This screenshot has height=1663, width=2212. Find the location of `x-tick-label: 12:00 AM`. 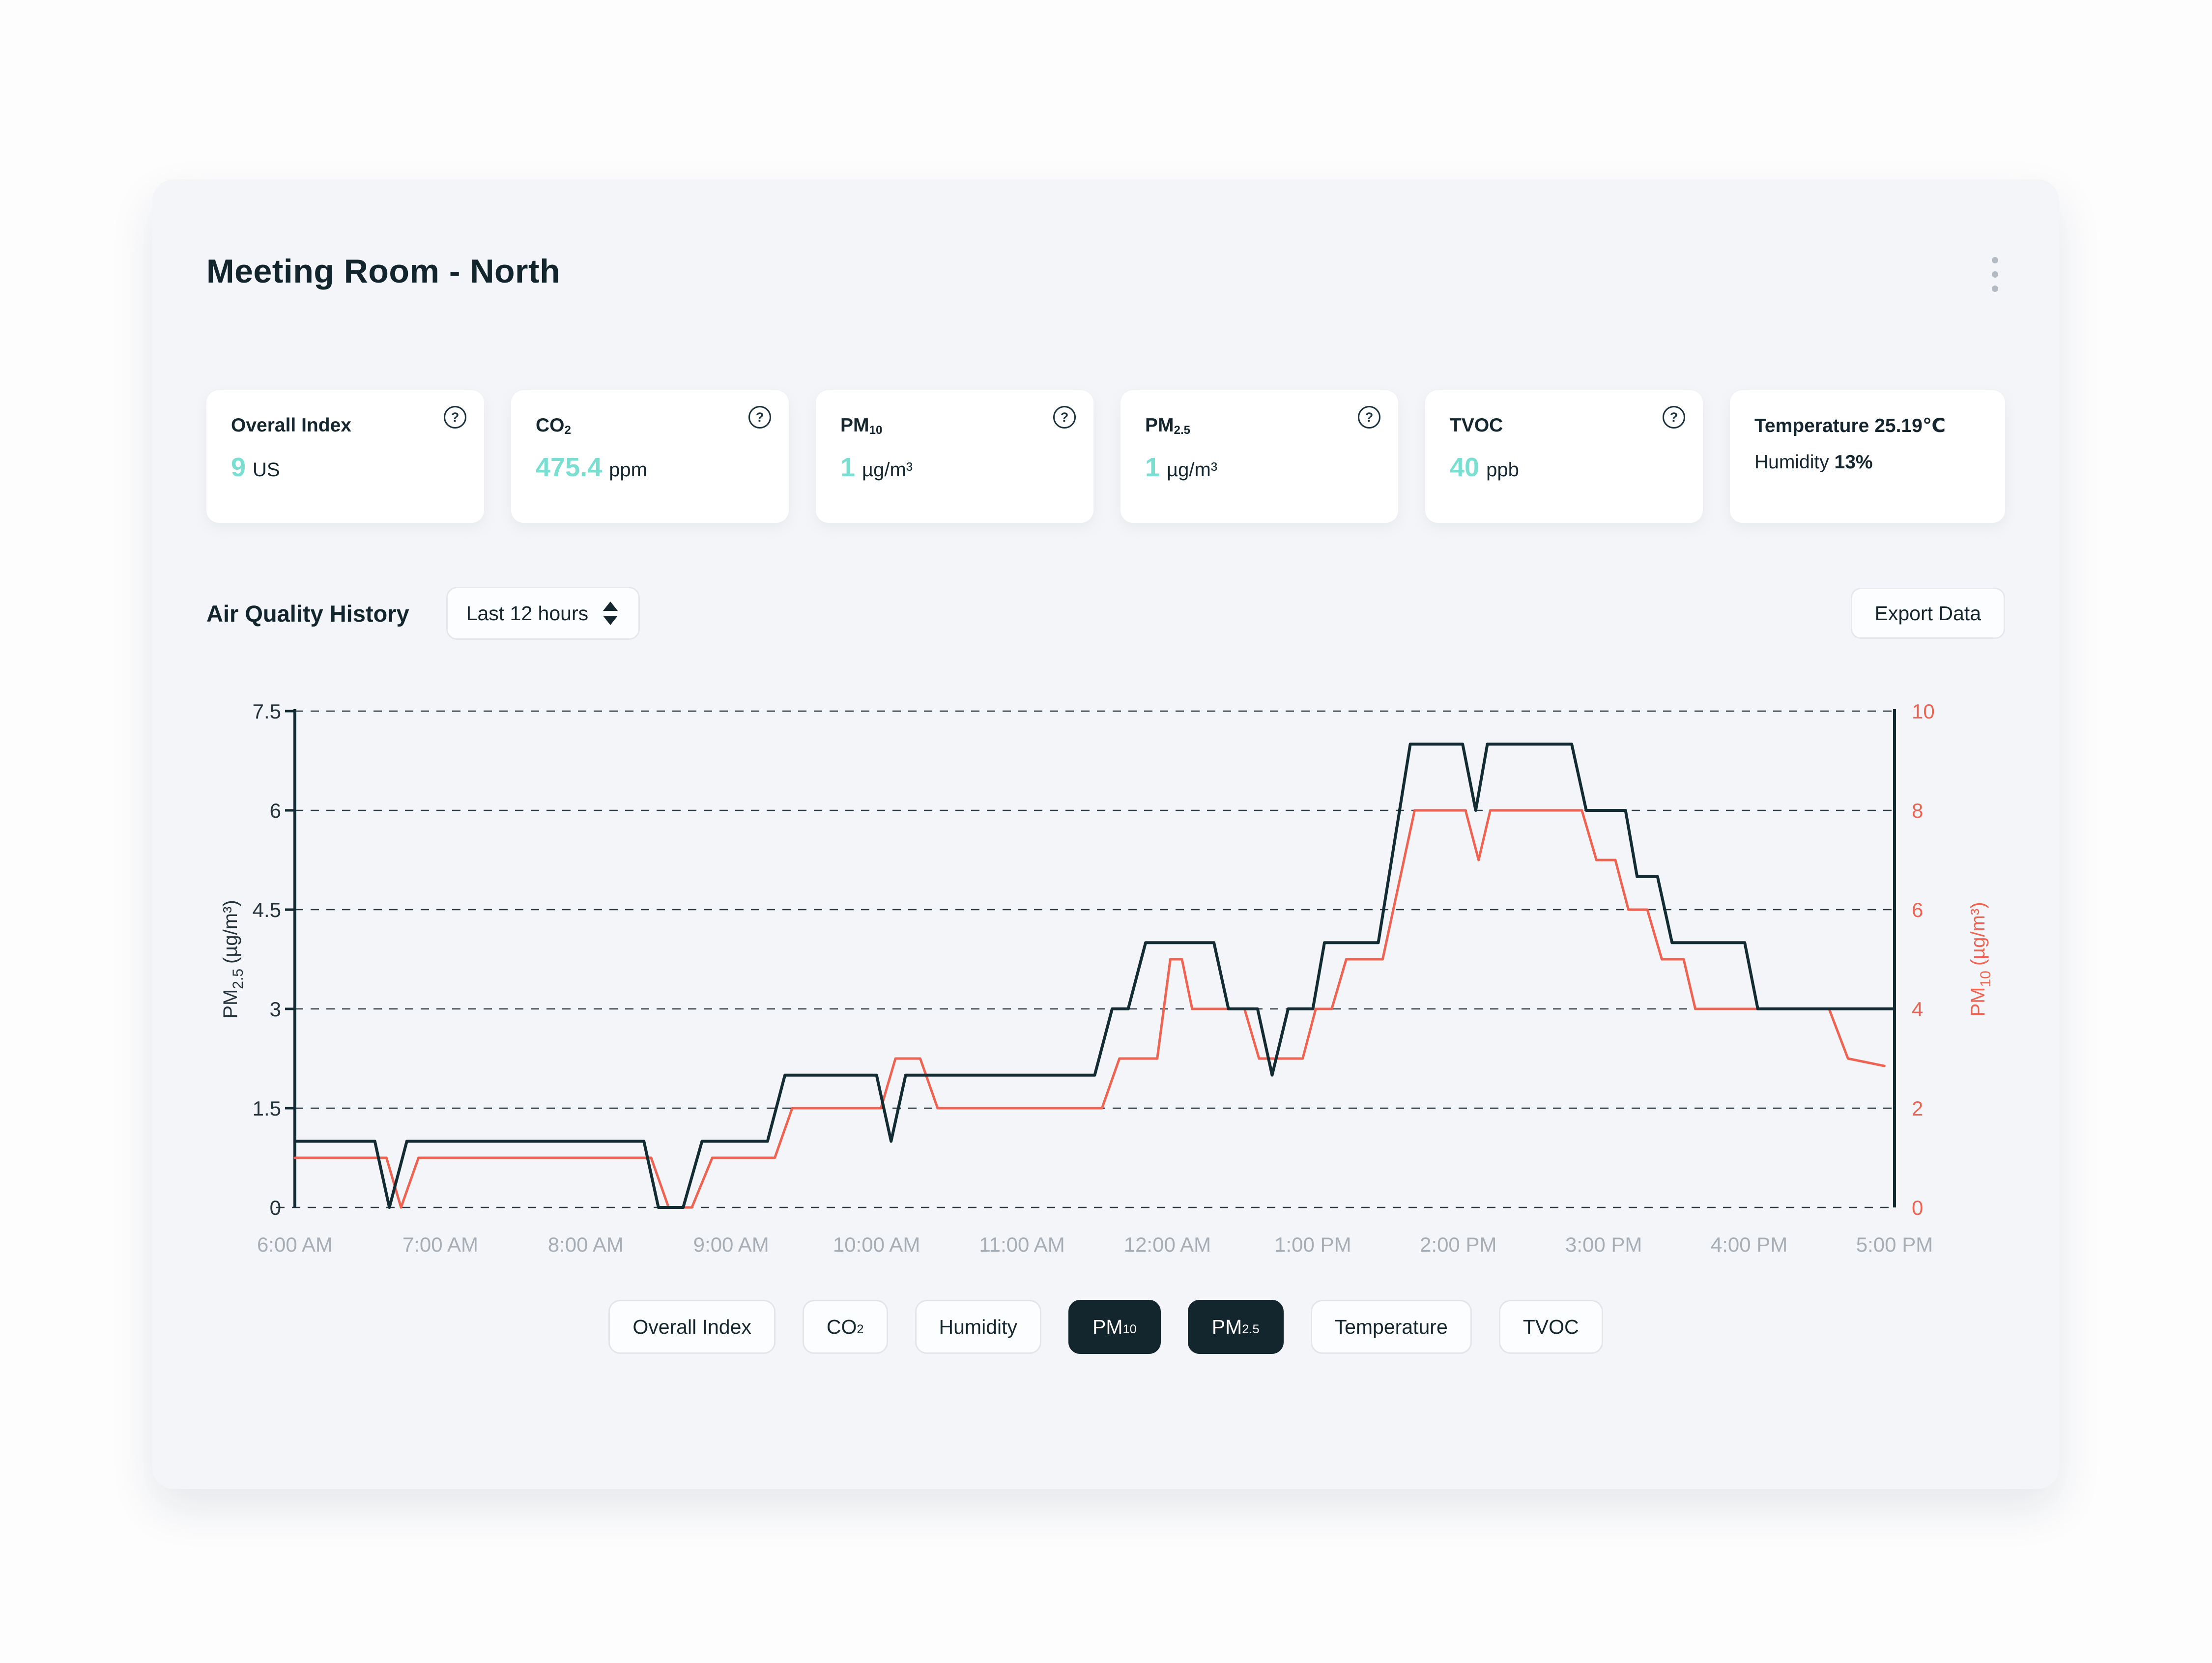

x-tick-label: 12:00 AM is located at coordinates (1168, 1244).